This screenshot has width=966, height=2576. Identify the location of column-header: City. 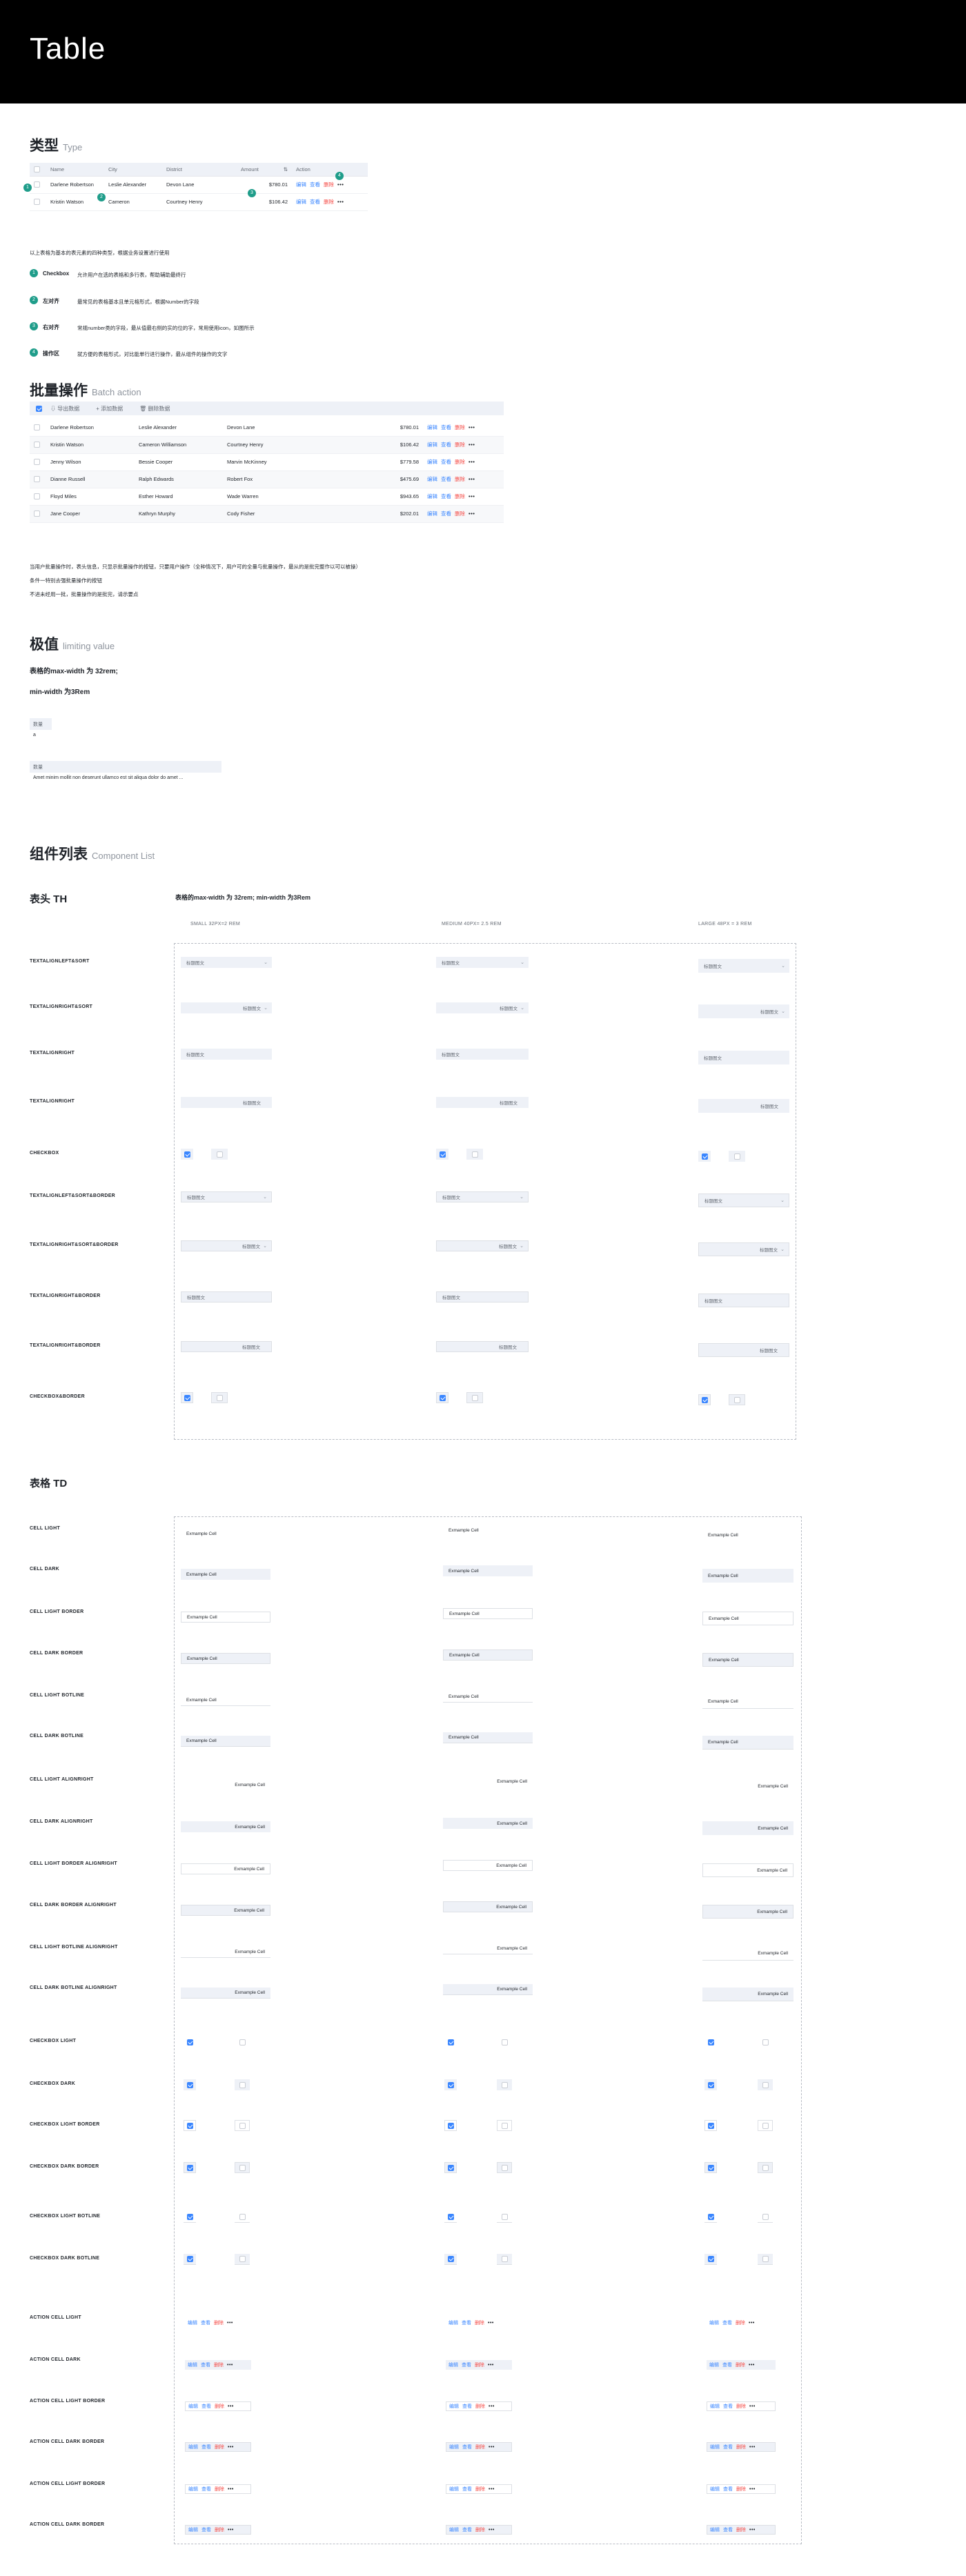
(133, 170).